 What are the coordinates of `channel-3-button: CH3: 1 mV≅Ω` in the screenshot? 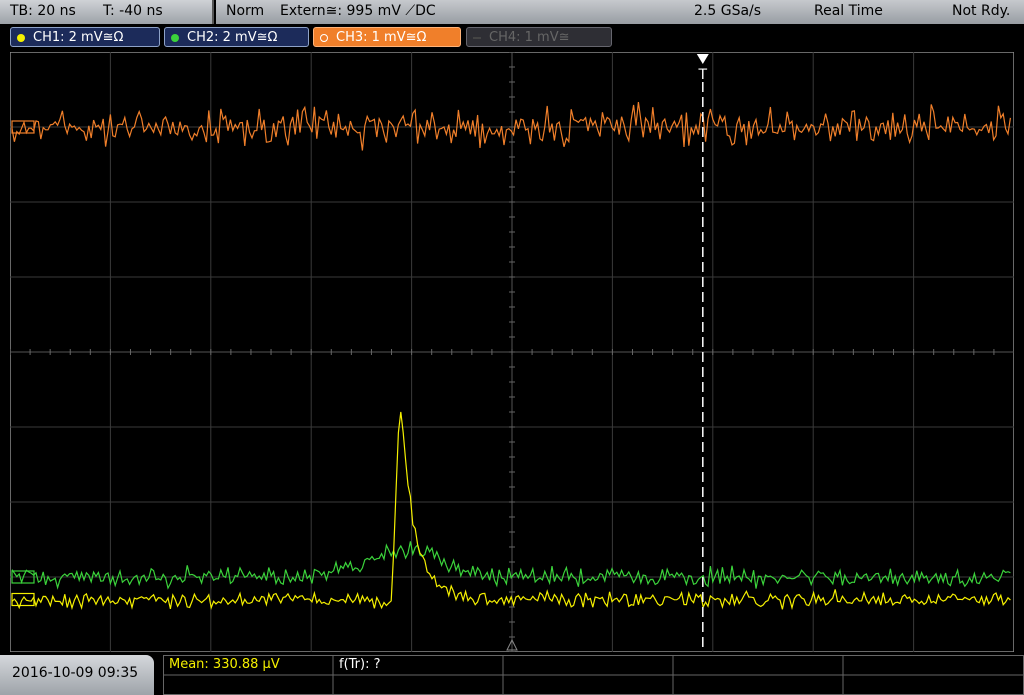 It's located at (387, 37).